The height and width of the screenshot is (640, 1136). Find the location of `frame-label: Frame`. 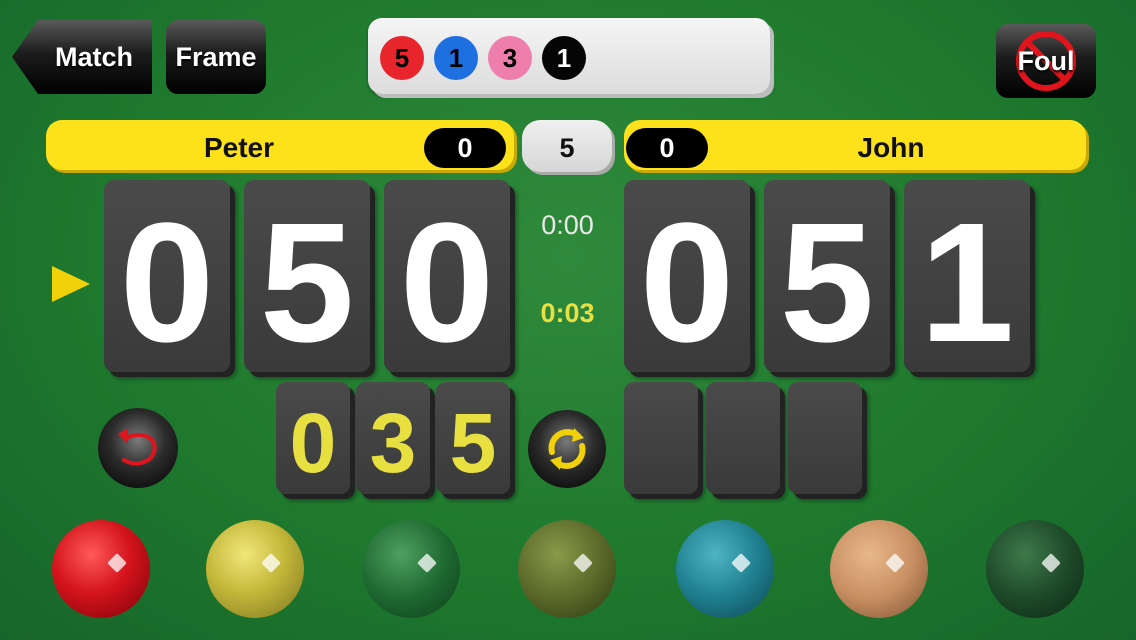

frame-label: Frame is located at coordinates (216, 56).